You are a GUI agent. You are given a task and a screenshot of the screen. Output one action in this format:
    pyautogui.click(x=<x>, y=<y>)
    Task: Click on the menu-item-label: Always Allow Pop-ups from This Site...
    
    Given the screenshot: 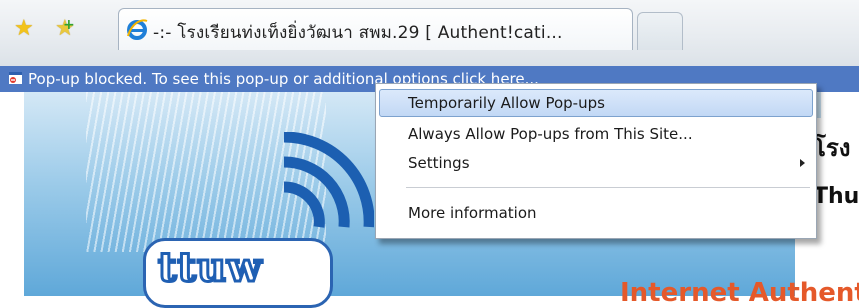 What is the action you would take?
    pyautogui.click(x=550, y=134)
    